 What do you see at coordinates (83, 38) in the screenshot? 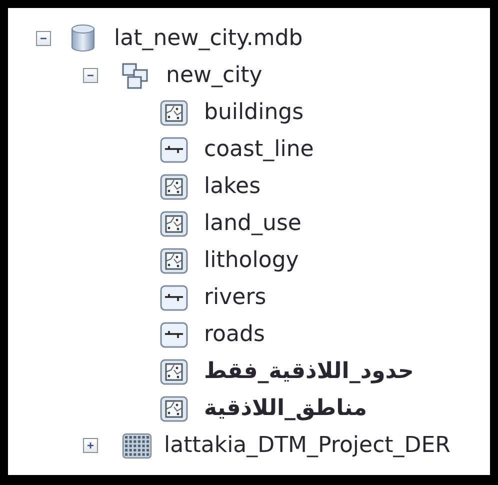
I see `database-icon` at bounding box center [83, 38].